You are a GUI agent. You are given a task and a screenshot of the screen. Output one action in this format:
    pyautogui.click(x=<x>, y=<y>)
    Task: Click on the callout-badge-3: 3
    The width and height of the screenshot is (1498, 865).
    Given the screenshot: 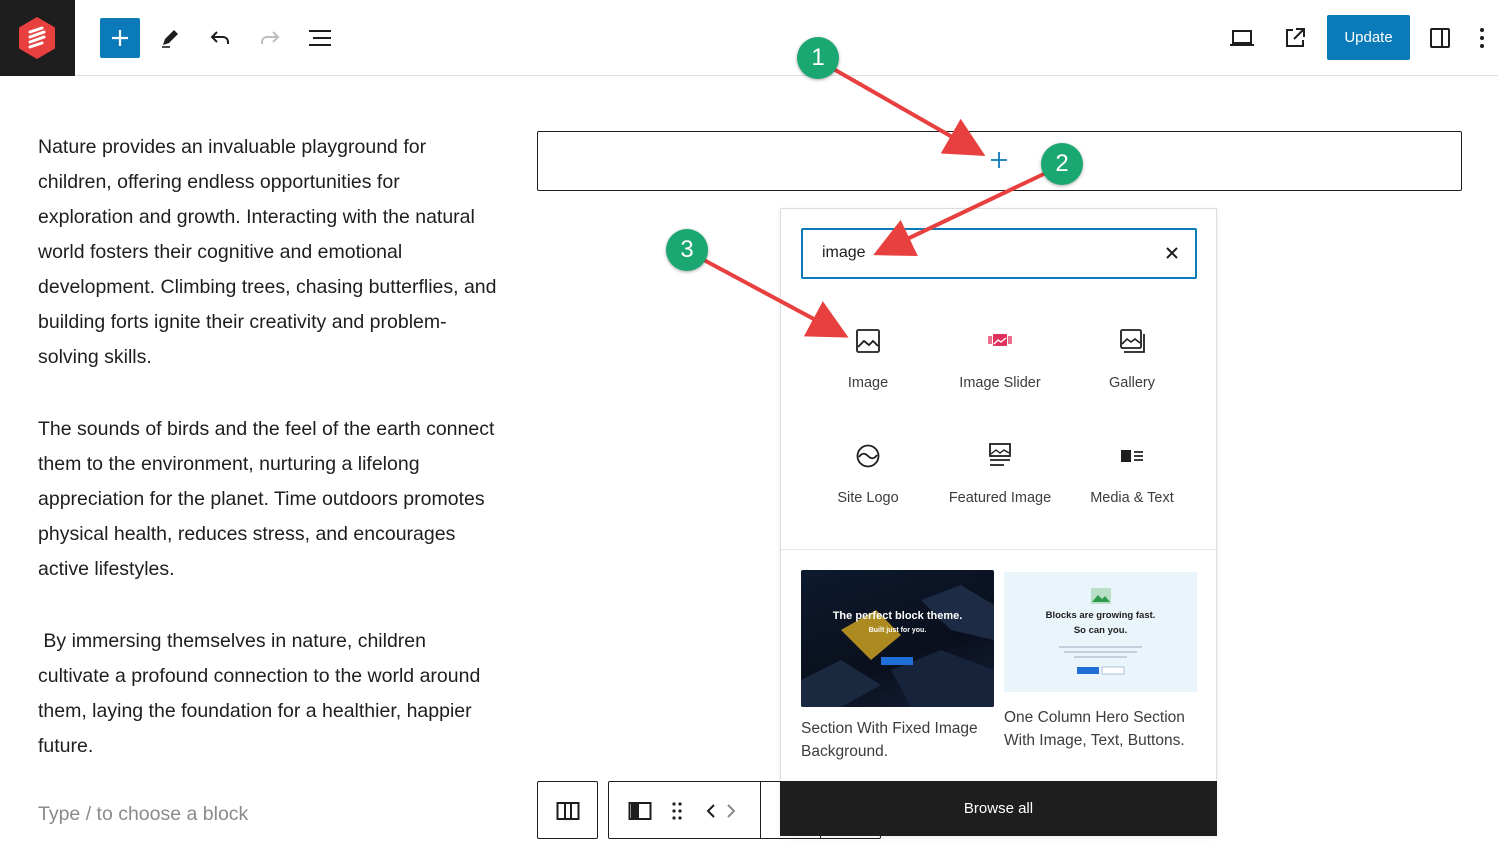 What is the action you would take?
    pyautogui.click(x=687, y=250)
    